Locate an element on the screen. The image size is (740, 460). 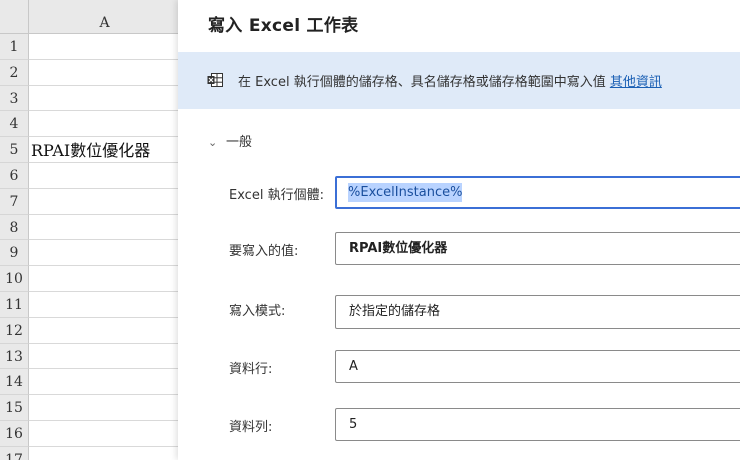
sheet-row: 12 is located at coordinates (89, 330).